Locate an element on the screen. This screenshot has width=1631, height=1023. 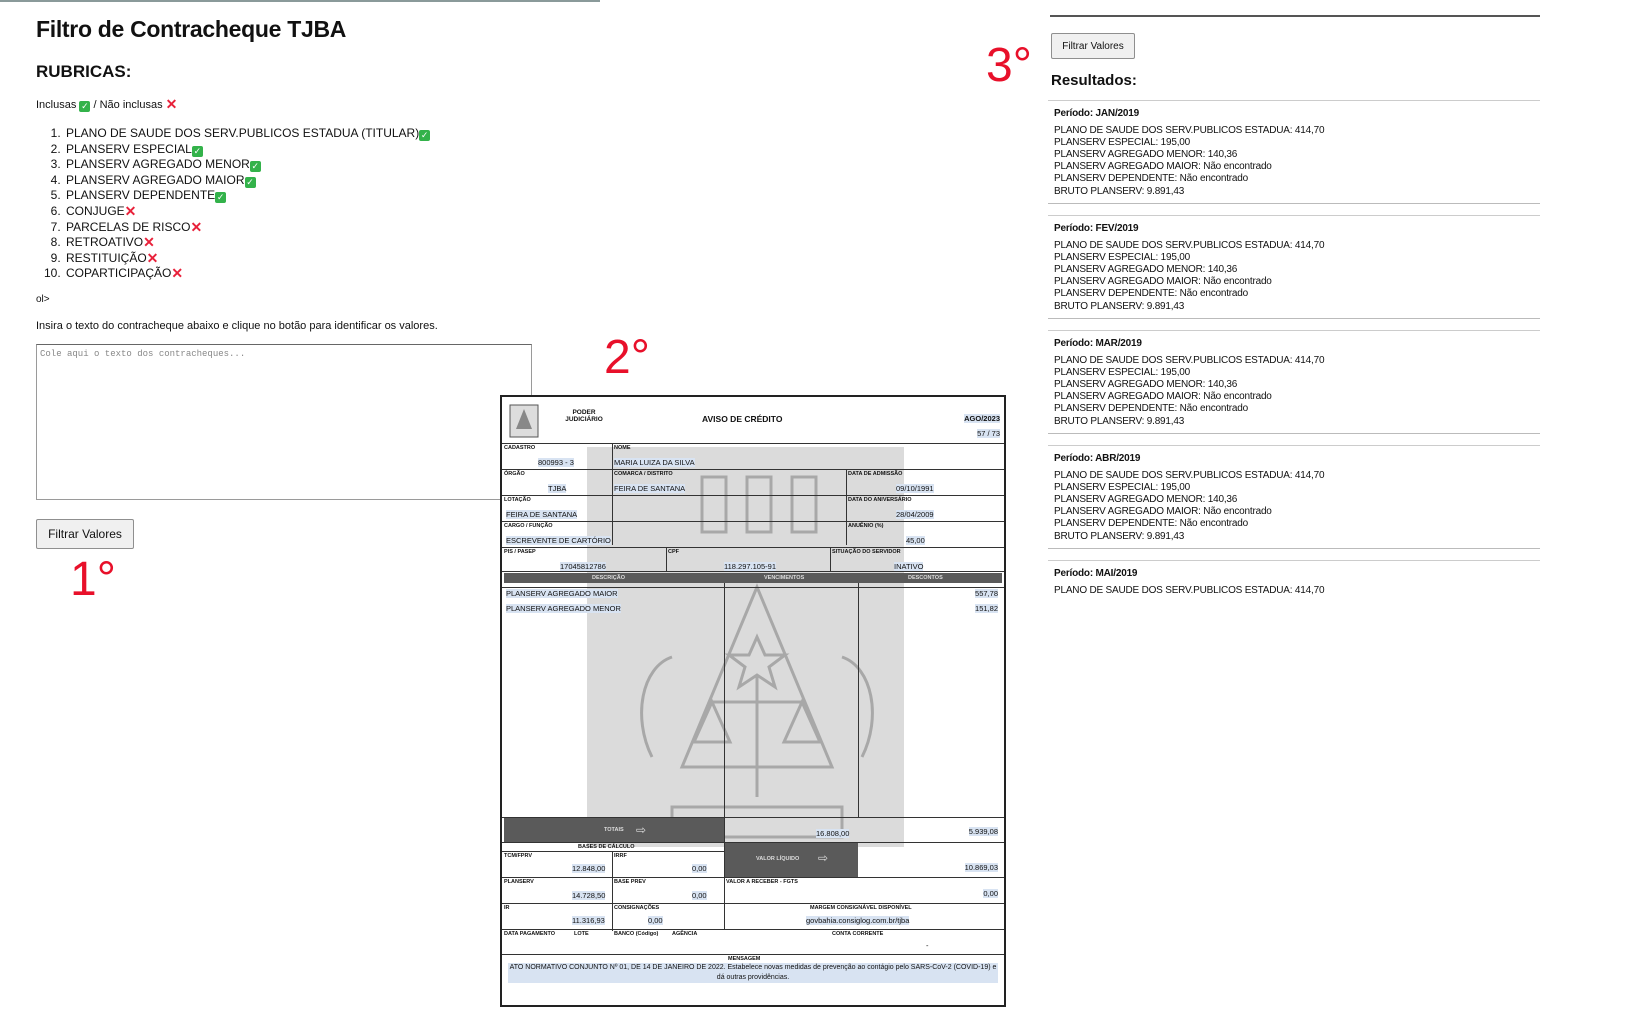
rubrica-item: CONJUGE✕ is located at coordinates (260, 212).